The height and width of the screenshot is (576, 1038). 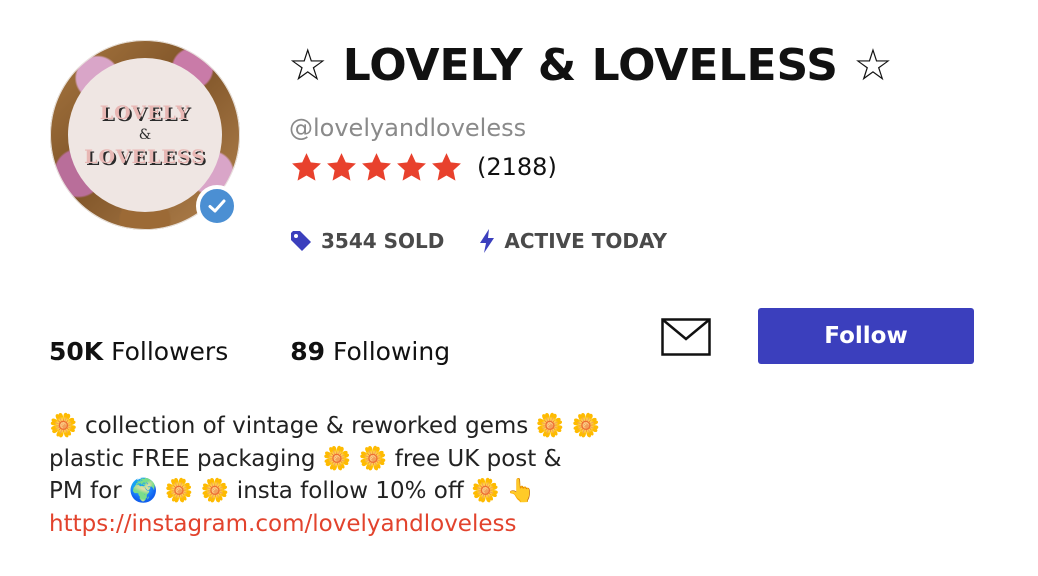 What do you see at coordinates (391, 351) in the screenshot?
I see `following-label: Following` at bounding box center [391, 351].